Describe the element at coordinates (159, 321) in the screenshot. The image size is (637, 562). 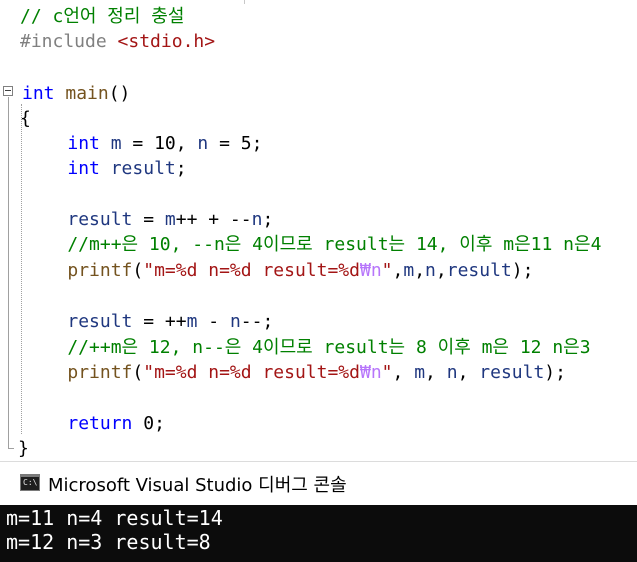
I see `code-token: = ++` at that location.